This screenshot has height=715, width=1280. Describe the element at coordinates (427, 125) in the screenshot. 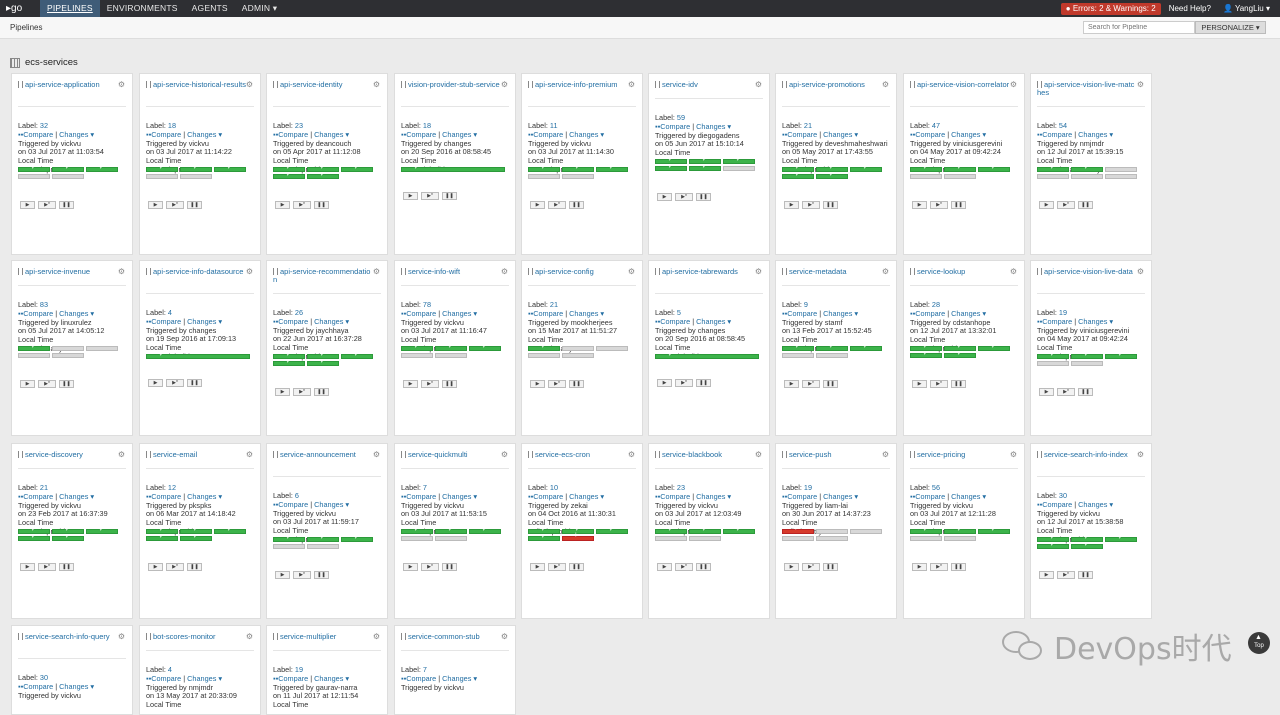

I see `pipeline-label: 18` at that location.